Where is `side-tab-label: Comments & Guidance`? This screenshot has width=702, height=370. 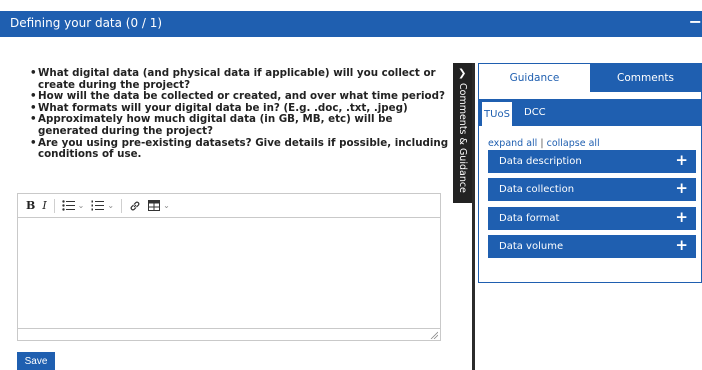 side-tab-label: Comments & Guidance is located at coordinates (462, 138).